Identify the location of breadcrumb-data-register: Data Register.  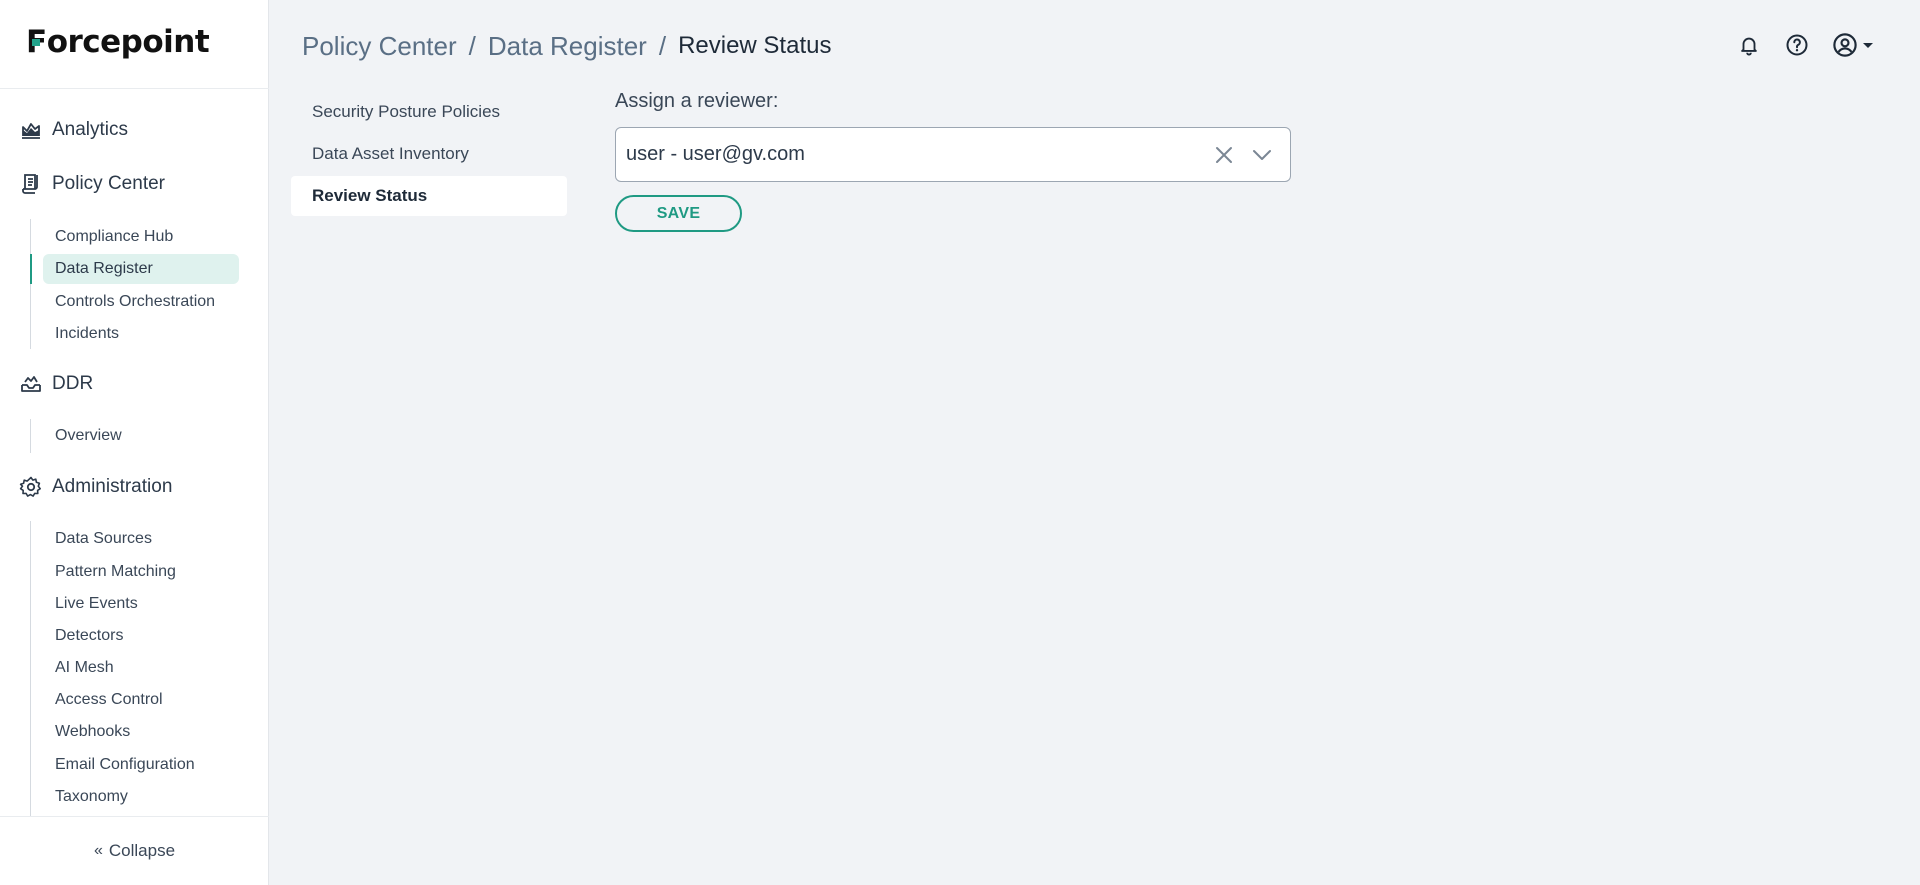
(567, 46).